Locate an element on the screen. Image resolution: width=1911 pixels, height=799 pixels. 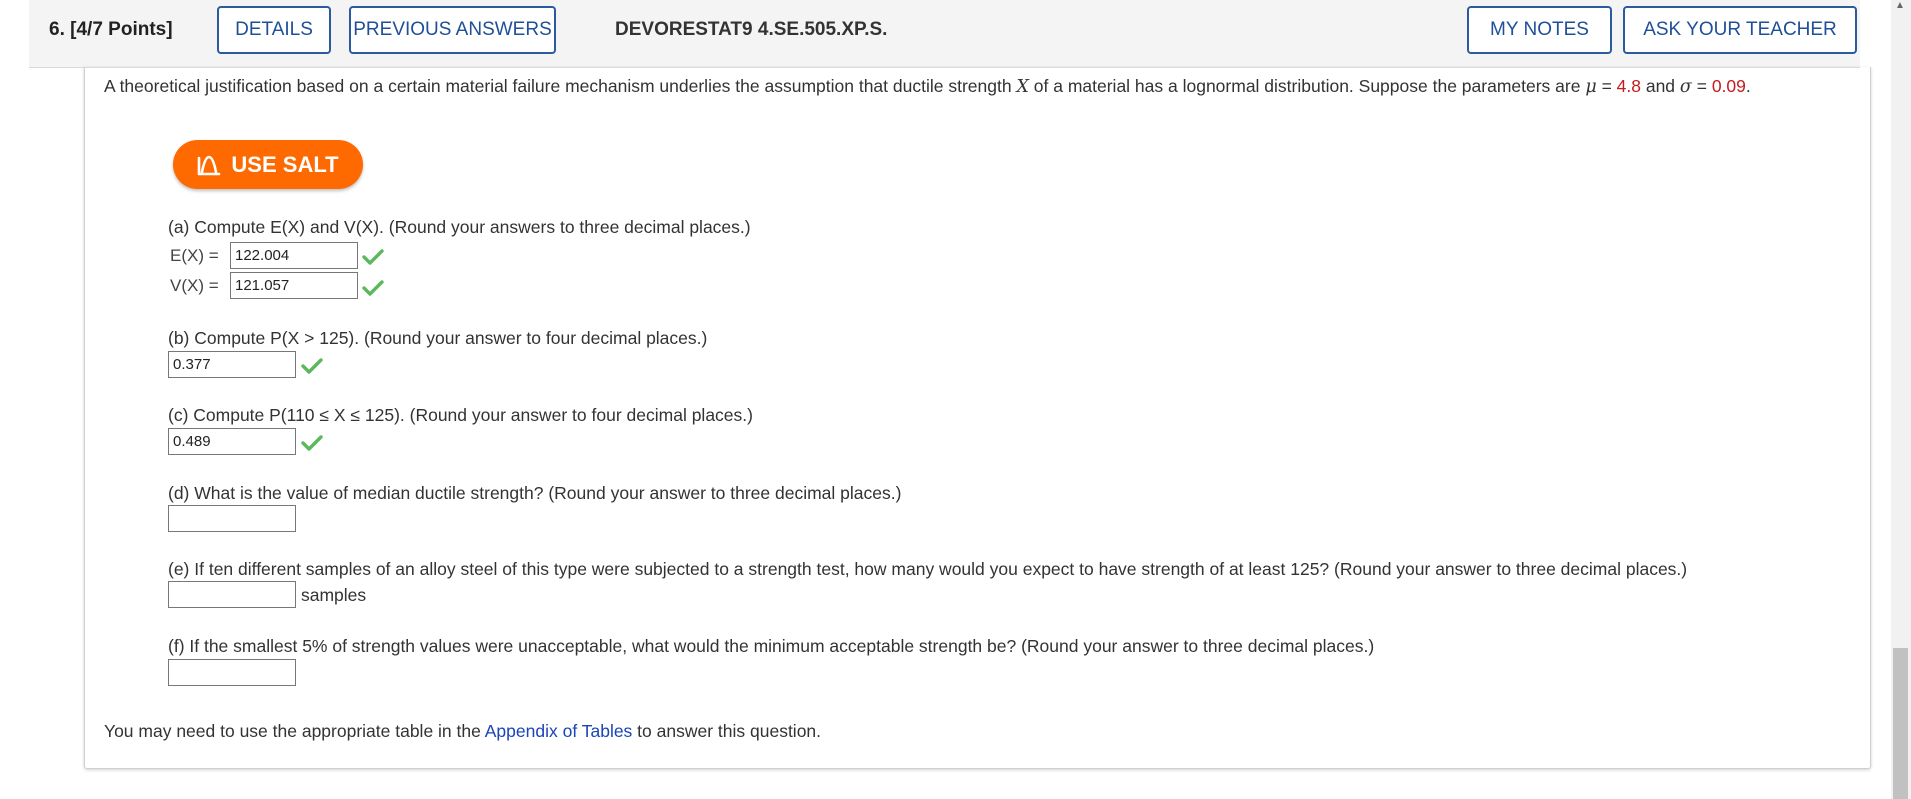
ex-label: E(X) = is located at coordinates (194, 255).